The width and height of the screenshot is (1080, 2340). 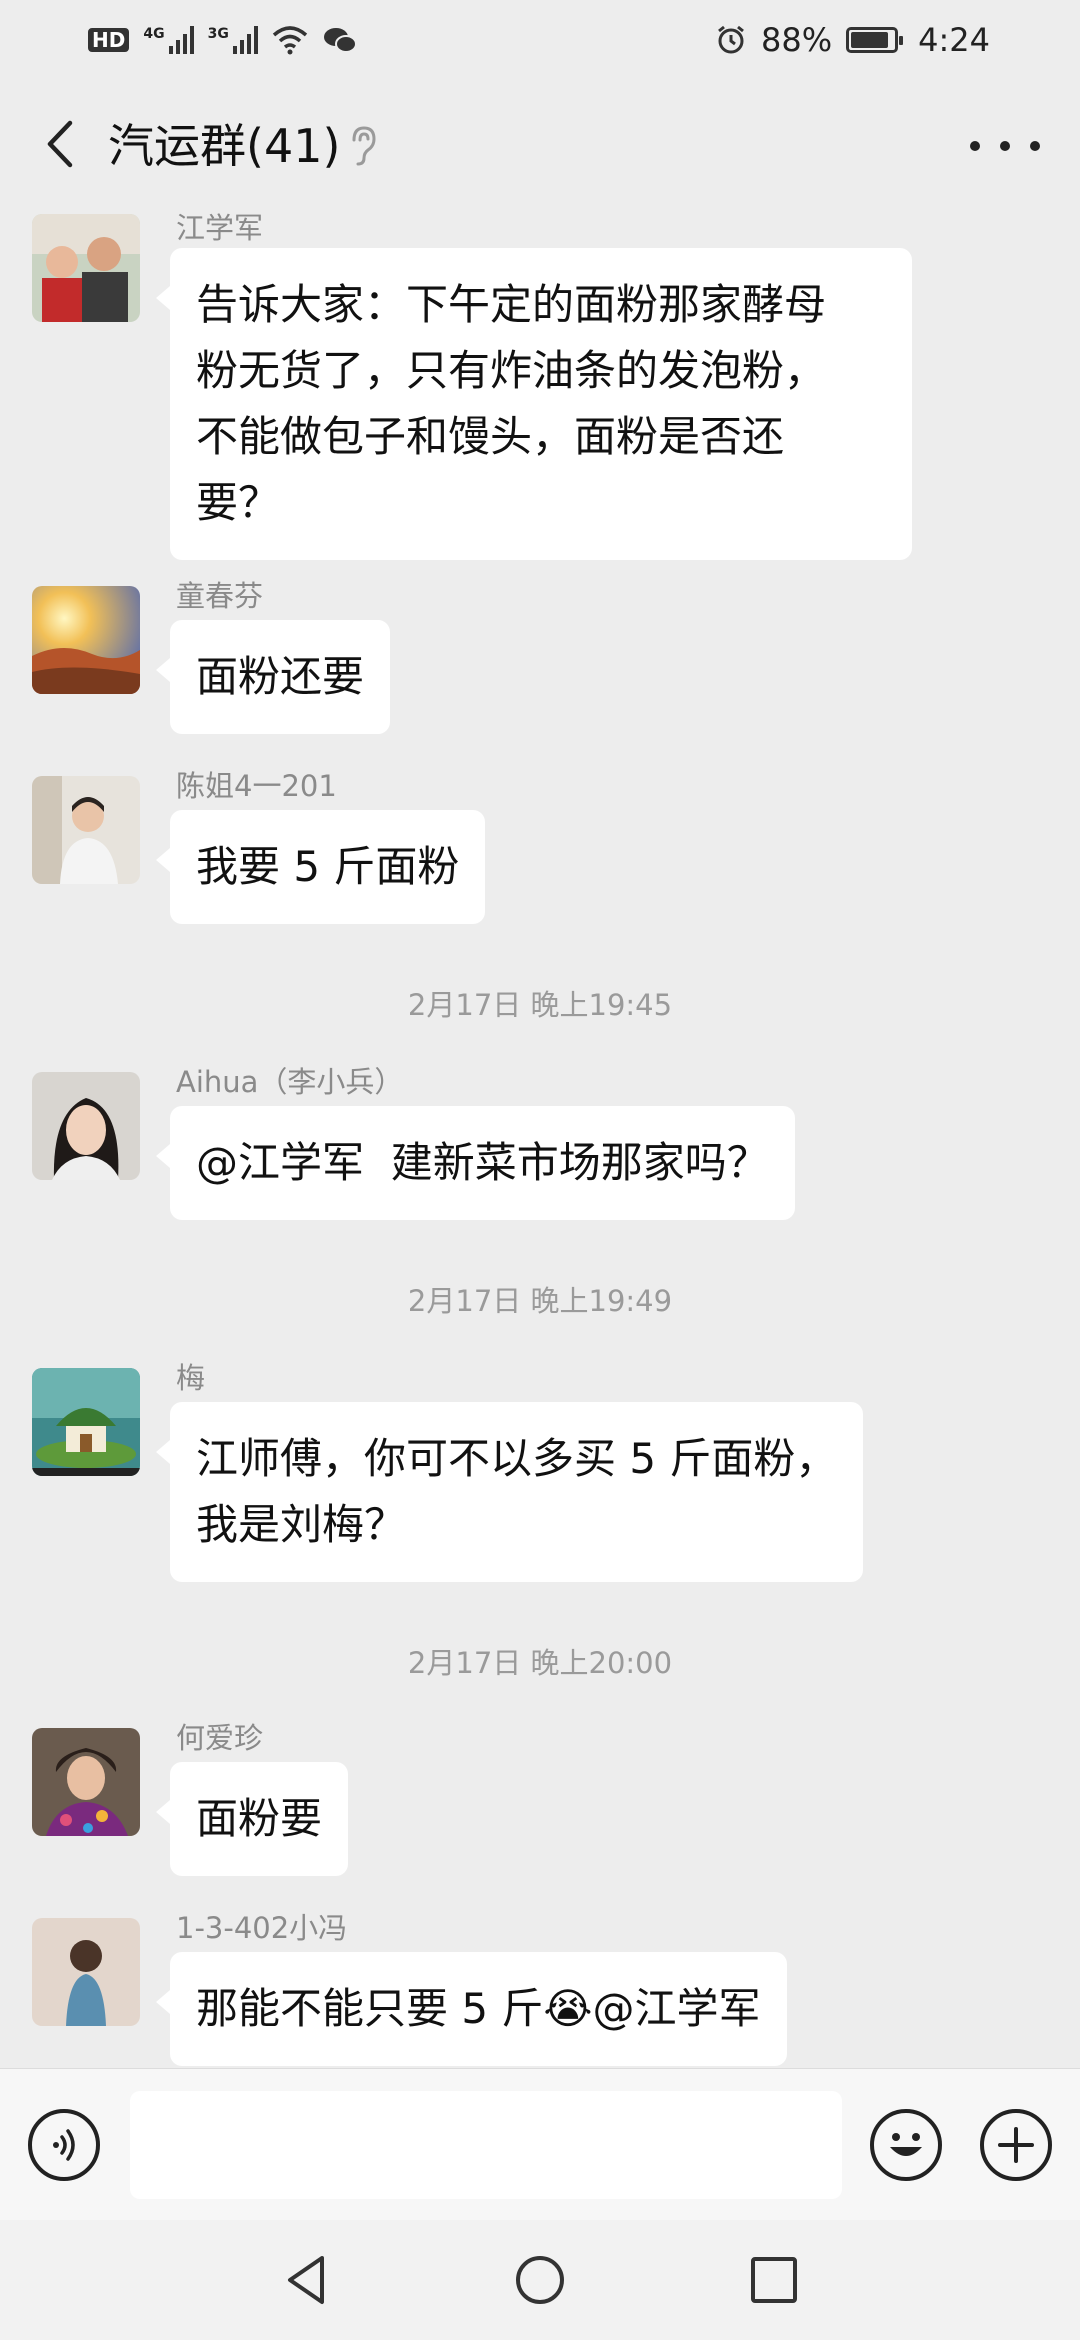 I want to click on sender-name: 1-3-402小冯, so click(x=262, y=1928).